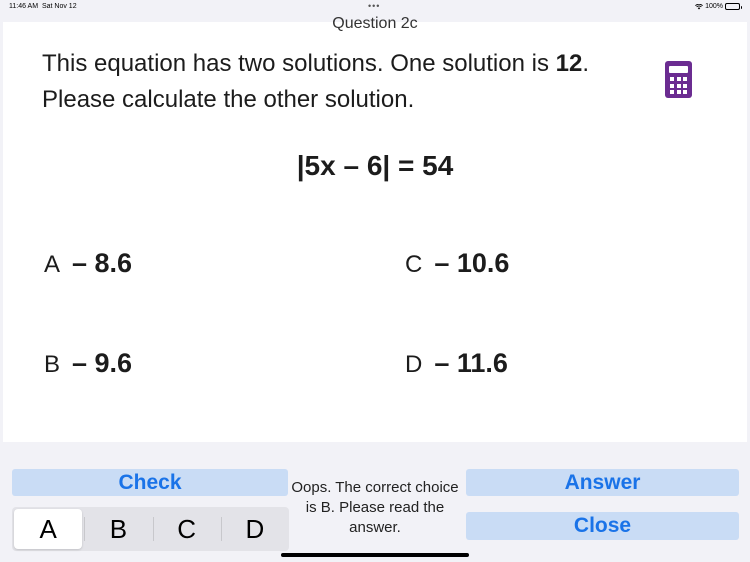 Image resolution: width=750 pixels, height=562 pixels. What do you see at coordinates (569, 63) in the screenshot?
I see `known-solution: 12` at bounding box center [569, 63].